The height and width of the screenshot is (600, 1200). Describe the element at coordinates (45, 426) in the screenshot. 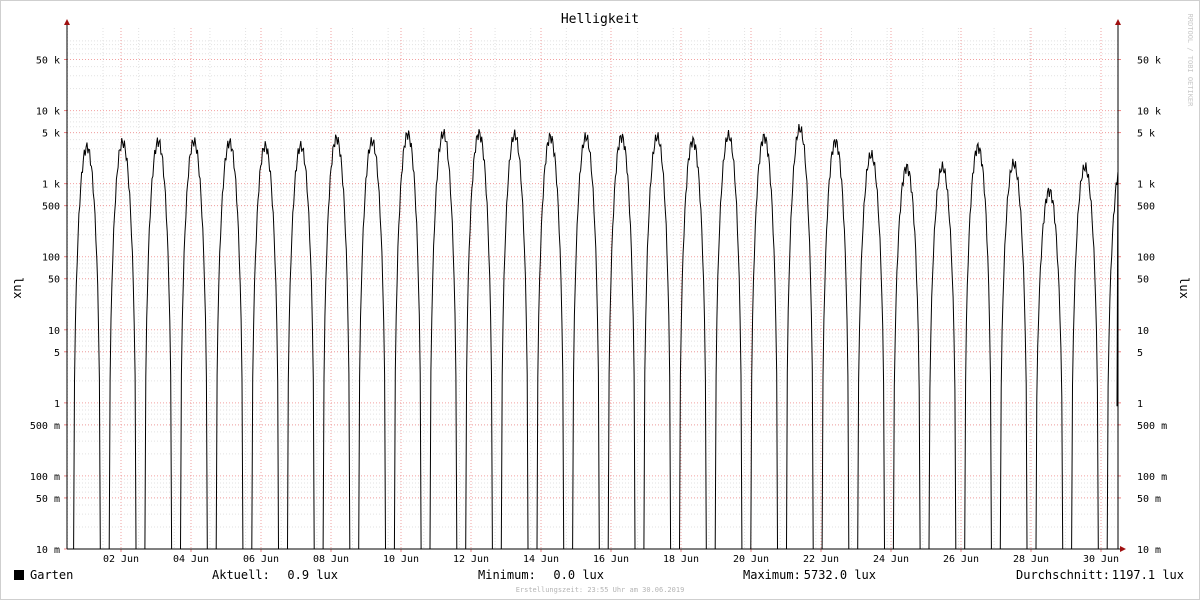

I see `y-tick-label-left: 500 m` at that location.